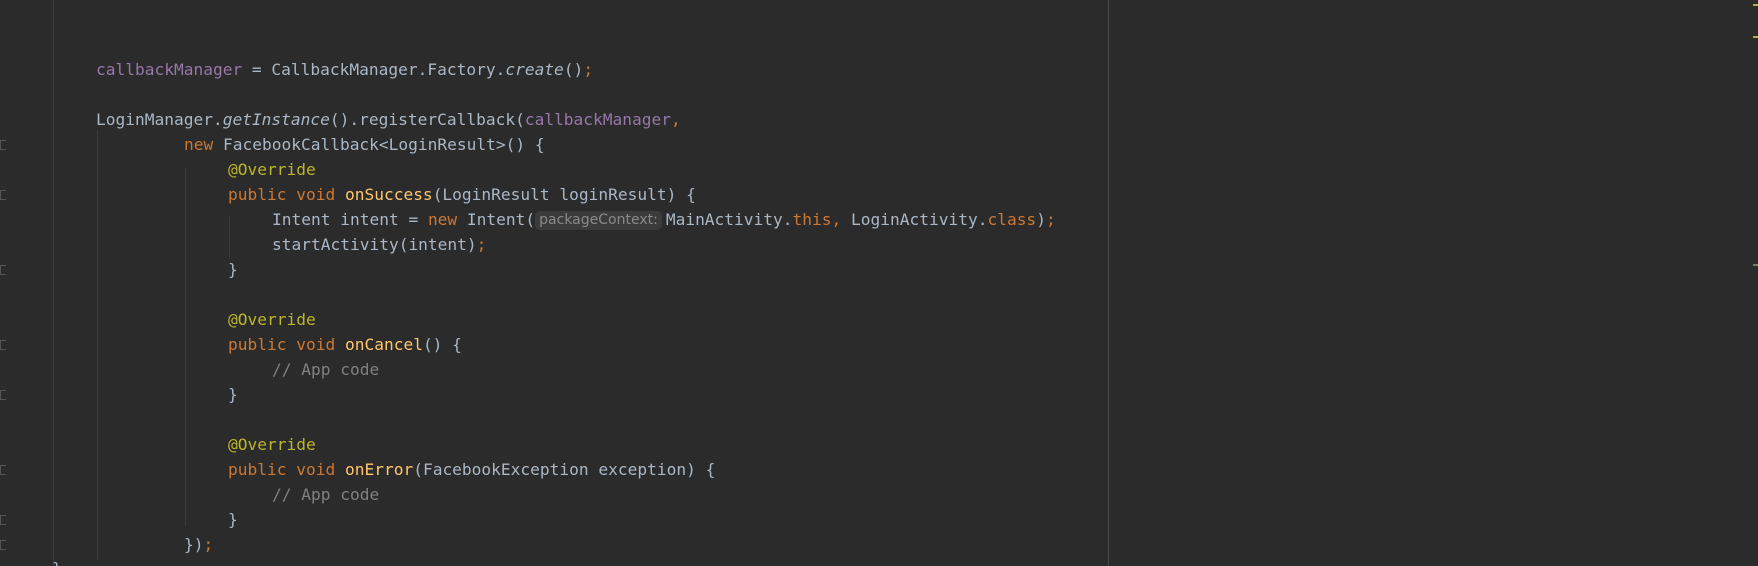 The image size is (1758, 566). I want to click on code-line: new FacebookCallback<LoginResult>() {, so click(364, 144).